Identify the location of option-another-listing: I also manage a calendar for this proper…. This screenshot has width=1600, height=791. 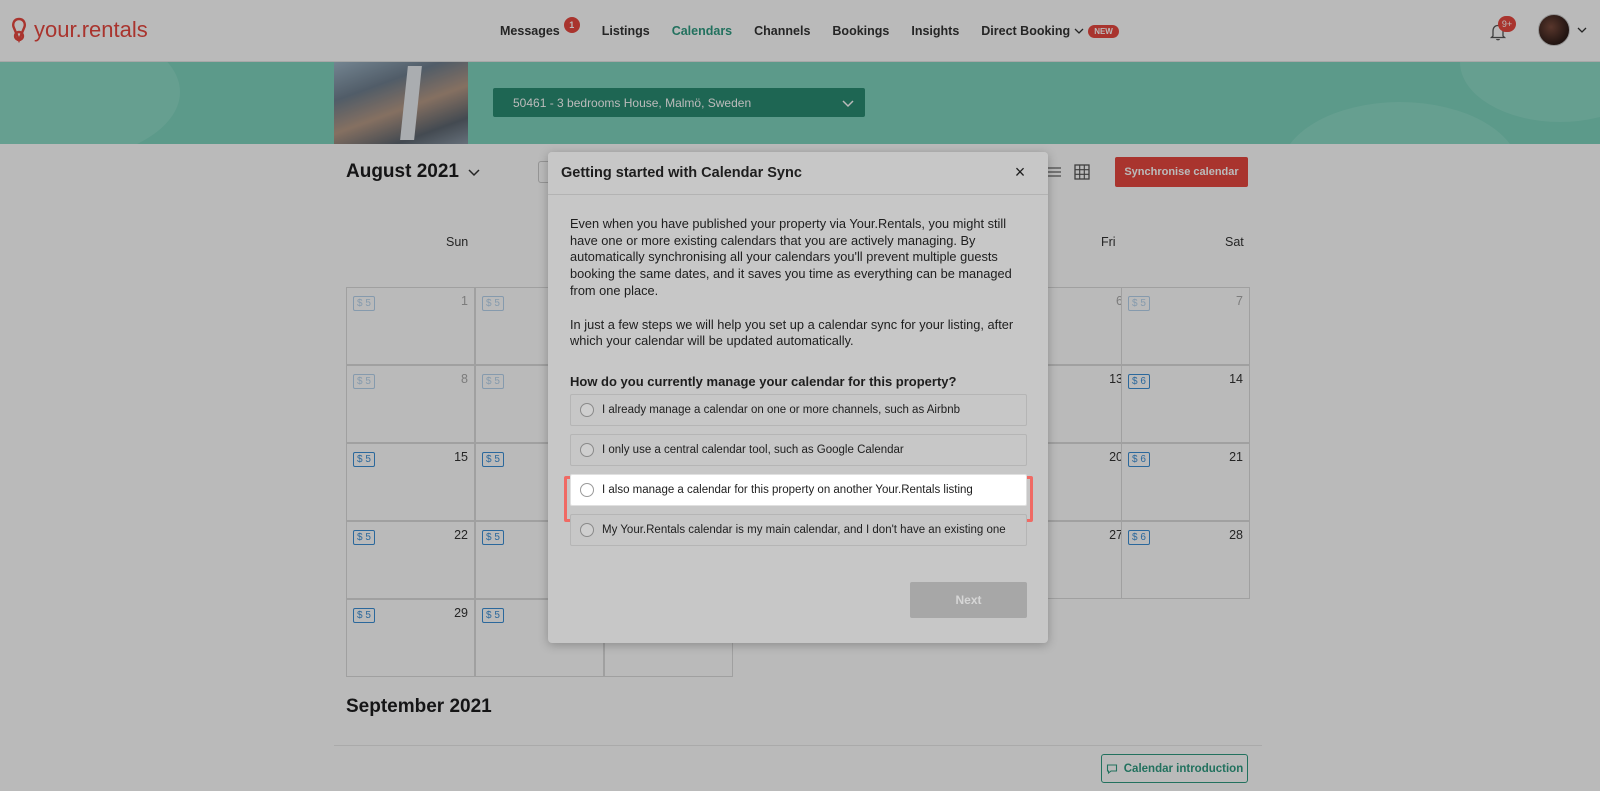
(798, 490).